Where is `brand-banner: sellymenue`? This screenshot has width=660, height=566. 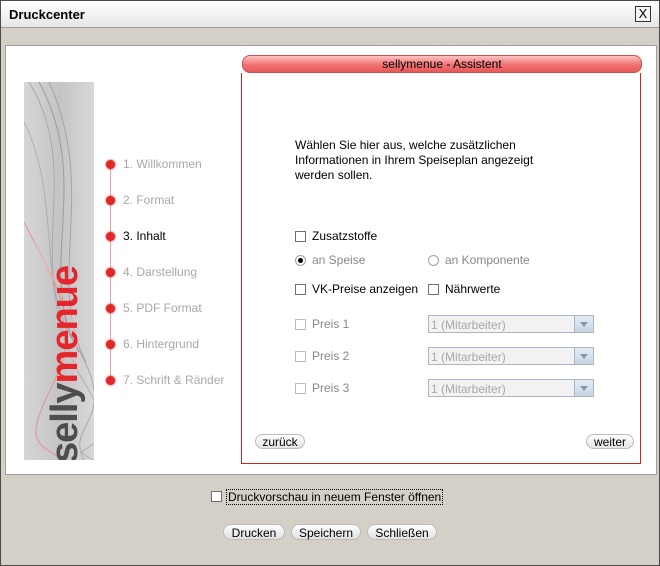
brand-banner: sellymenue is located at coordinates (59, 271).